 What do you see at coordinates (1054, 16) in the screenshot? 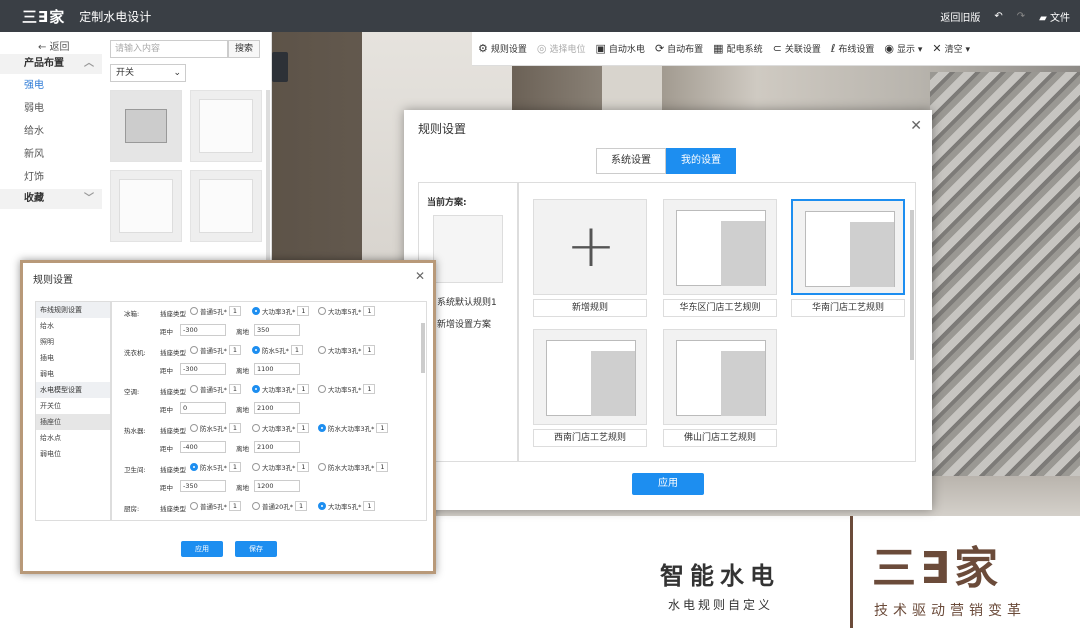
I see `file-menu: ▰ 文件` at bounding box center [1054, 16].